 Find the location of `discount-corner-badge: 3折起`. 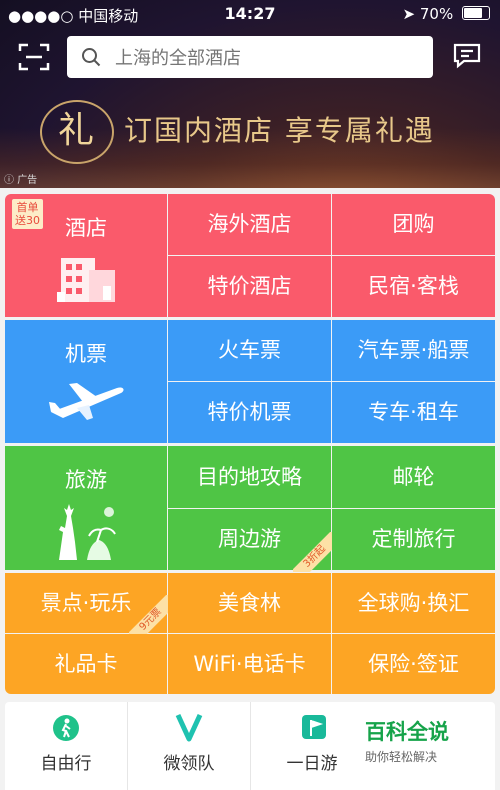

discount-corner-badge: 3折起 is located at coordinates (313, 552).